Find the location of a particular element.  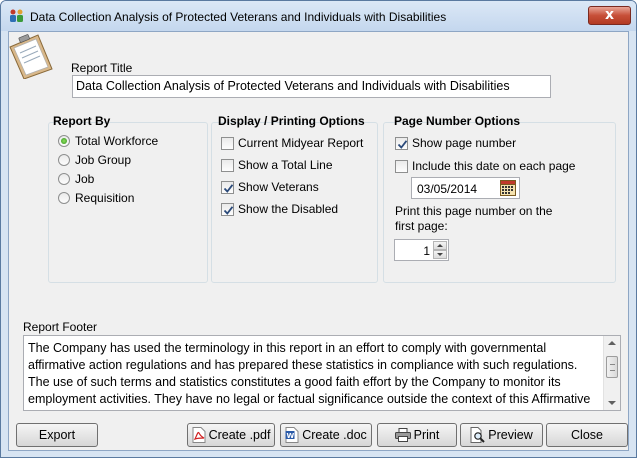

footer-scrollbar is located at coordinates (611, 373).